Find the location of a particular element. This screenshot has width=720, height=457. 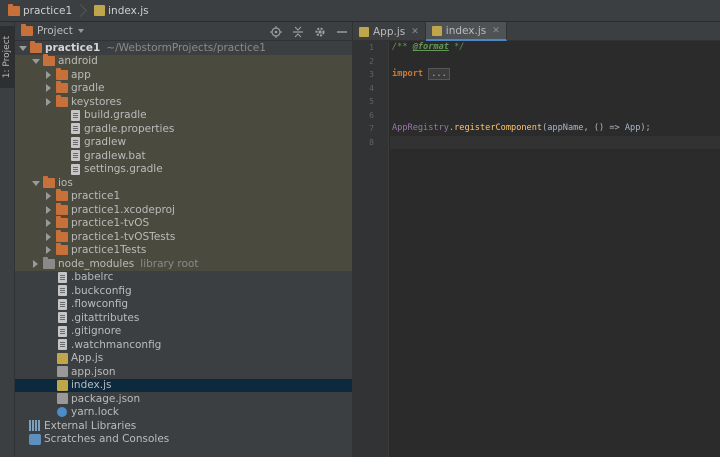

tree-item-label: .gitattributes is located at coordinates (105, 317).